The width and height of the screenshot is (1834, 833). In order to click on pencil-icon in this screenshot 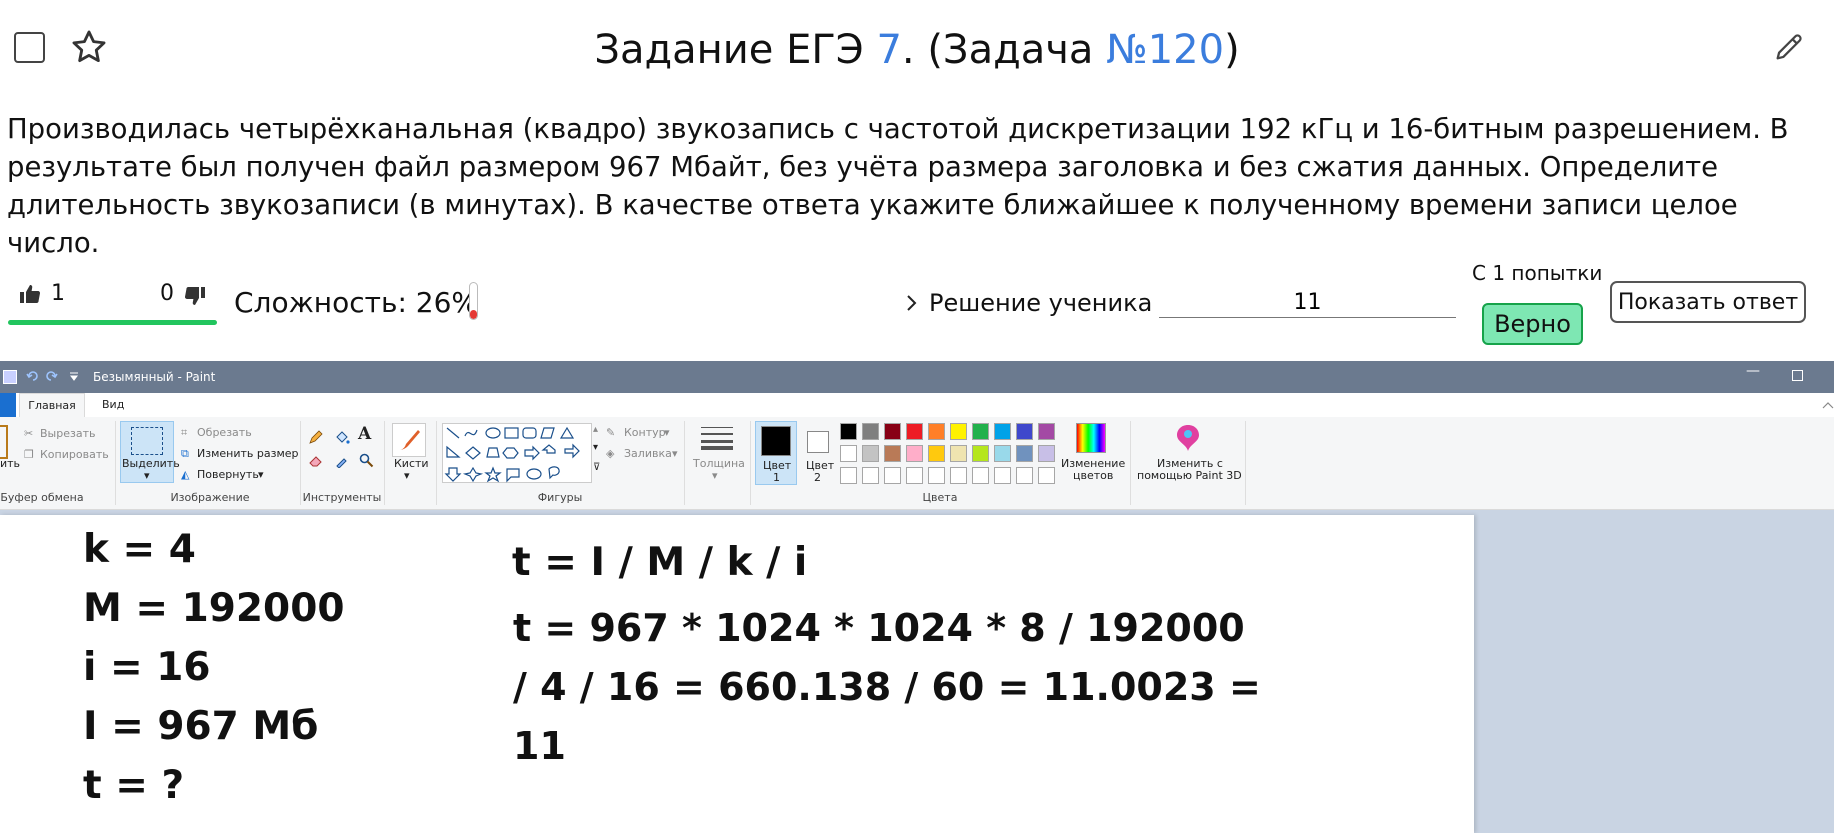, I will do `click(1789, 47)`.